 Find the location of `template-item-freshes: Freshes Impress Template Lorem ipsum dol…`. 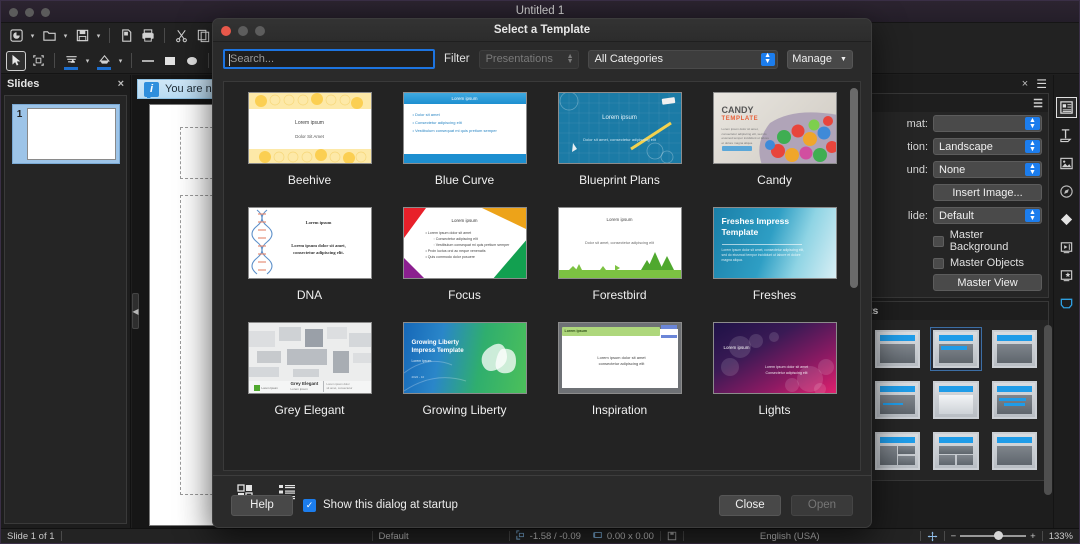

template-item-freshes: Freshes Impress Template Lorem ipsum dol… is located at coordinates (774, 262).